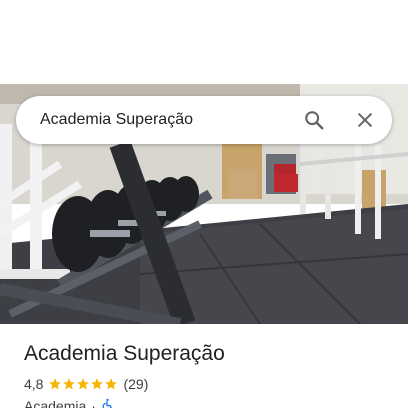  I want to click on search-icon, so click(314, 120).